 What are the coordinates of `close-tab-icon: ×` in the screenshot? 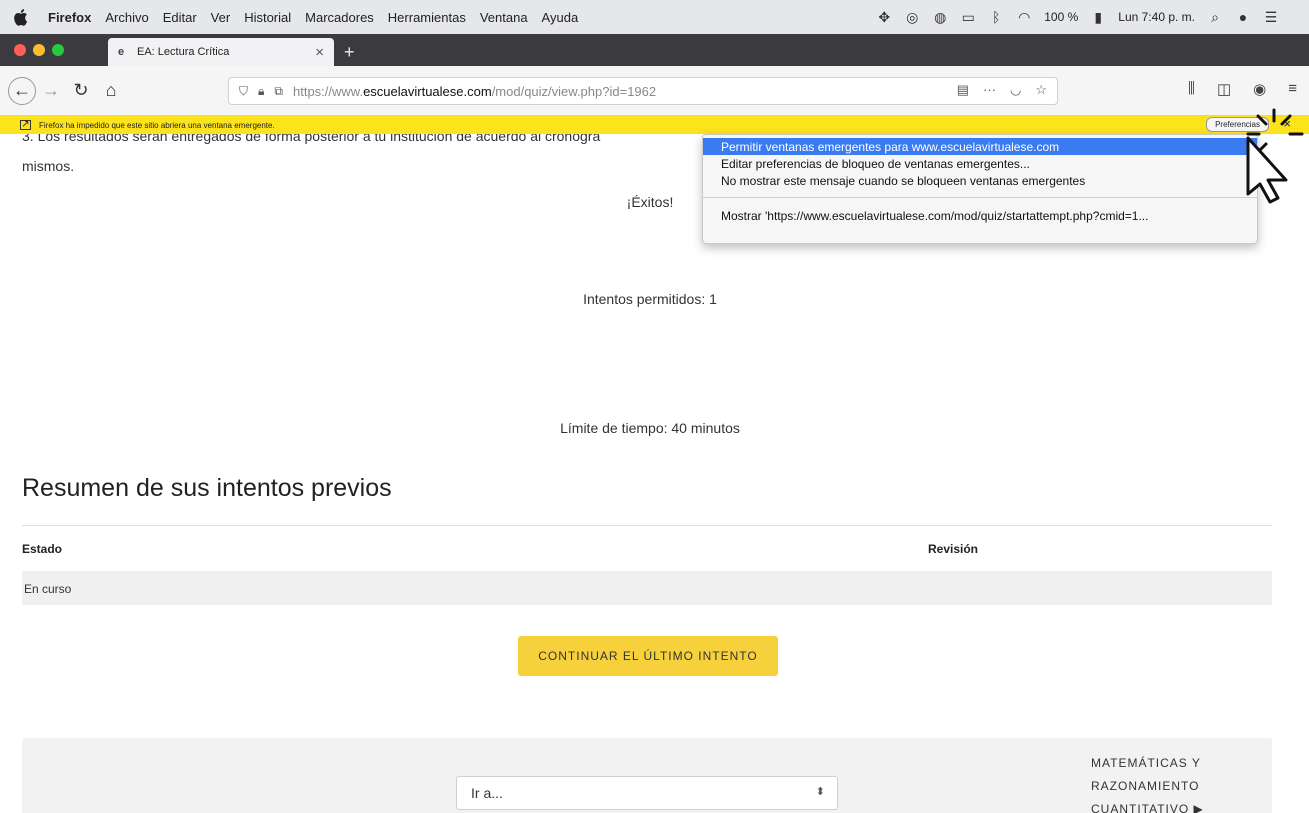 It's located at (319, 52).